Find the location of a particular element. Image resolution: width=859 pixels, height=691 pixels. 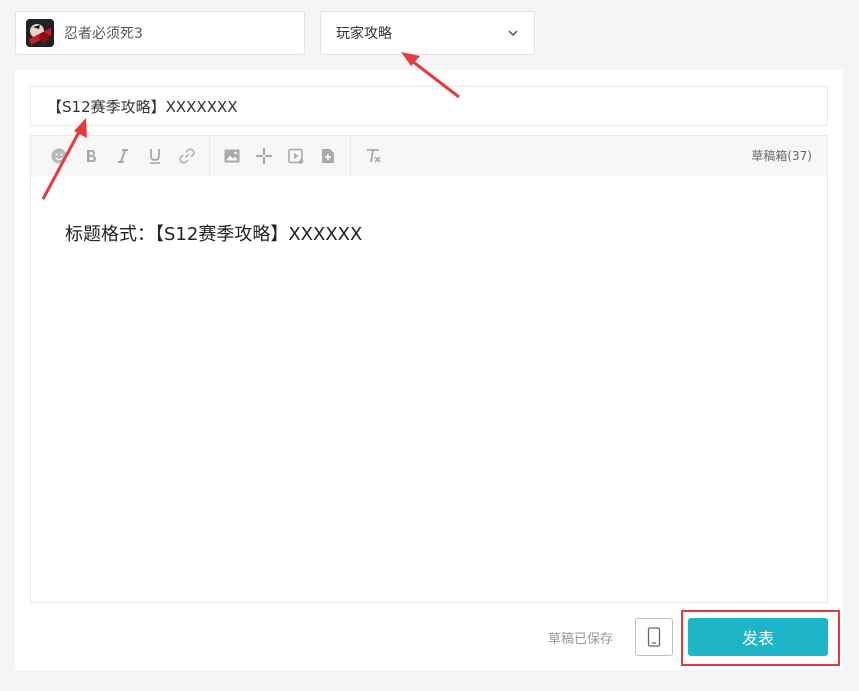

editor-toolbar: 草稿箱(37) is located at coordinates (429, 156).